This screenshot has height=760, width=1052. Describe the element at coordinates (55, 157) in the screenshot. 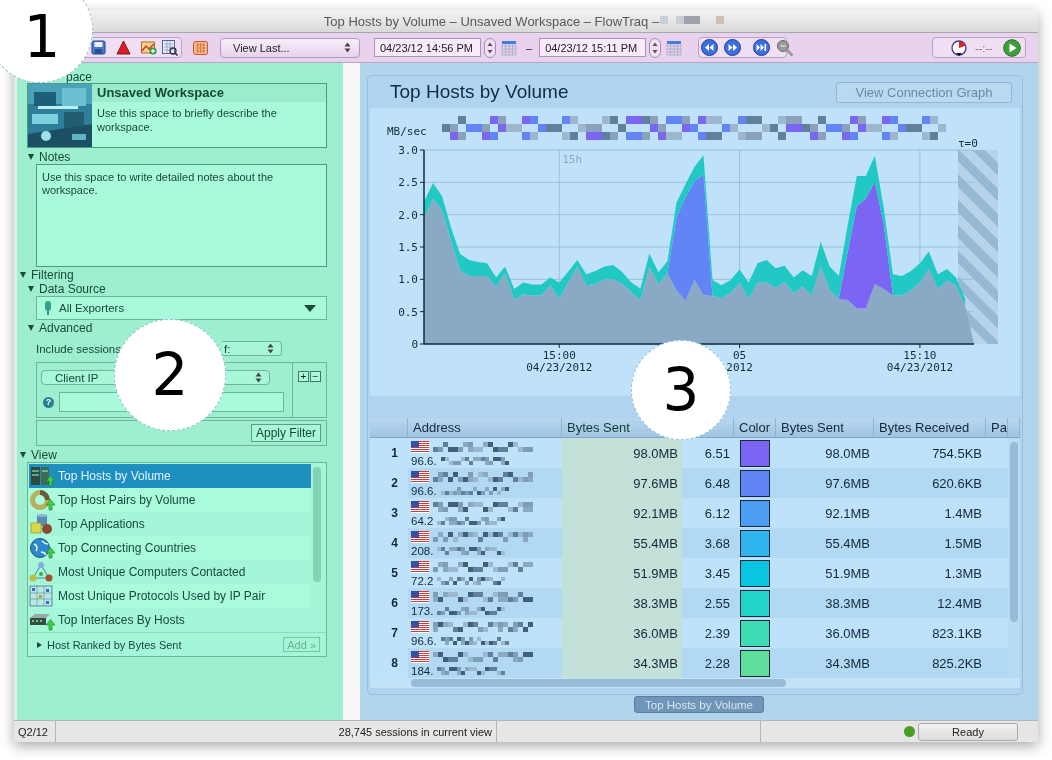

I see `section-label: Notes` at that location.